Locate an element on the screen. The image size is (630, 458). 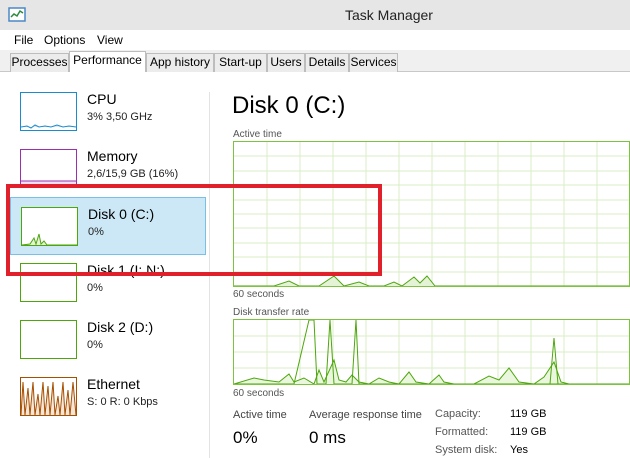
tab-processes: Processes is located at coordinates (39, 62).